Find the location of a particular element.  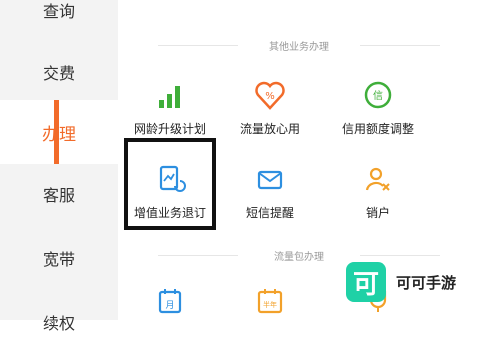

calendar-month-label: 月 is located at coordinates (169, 305).